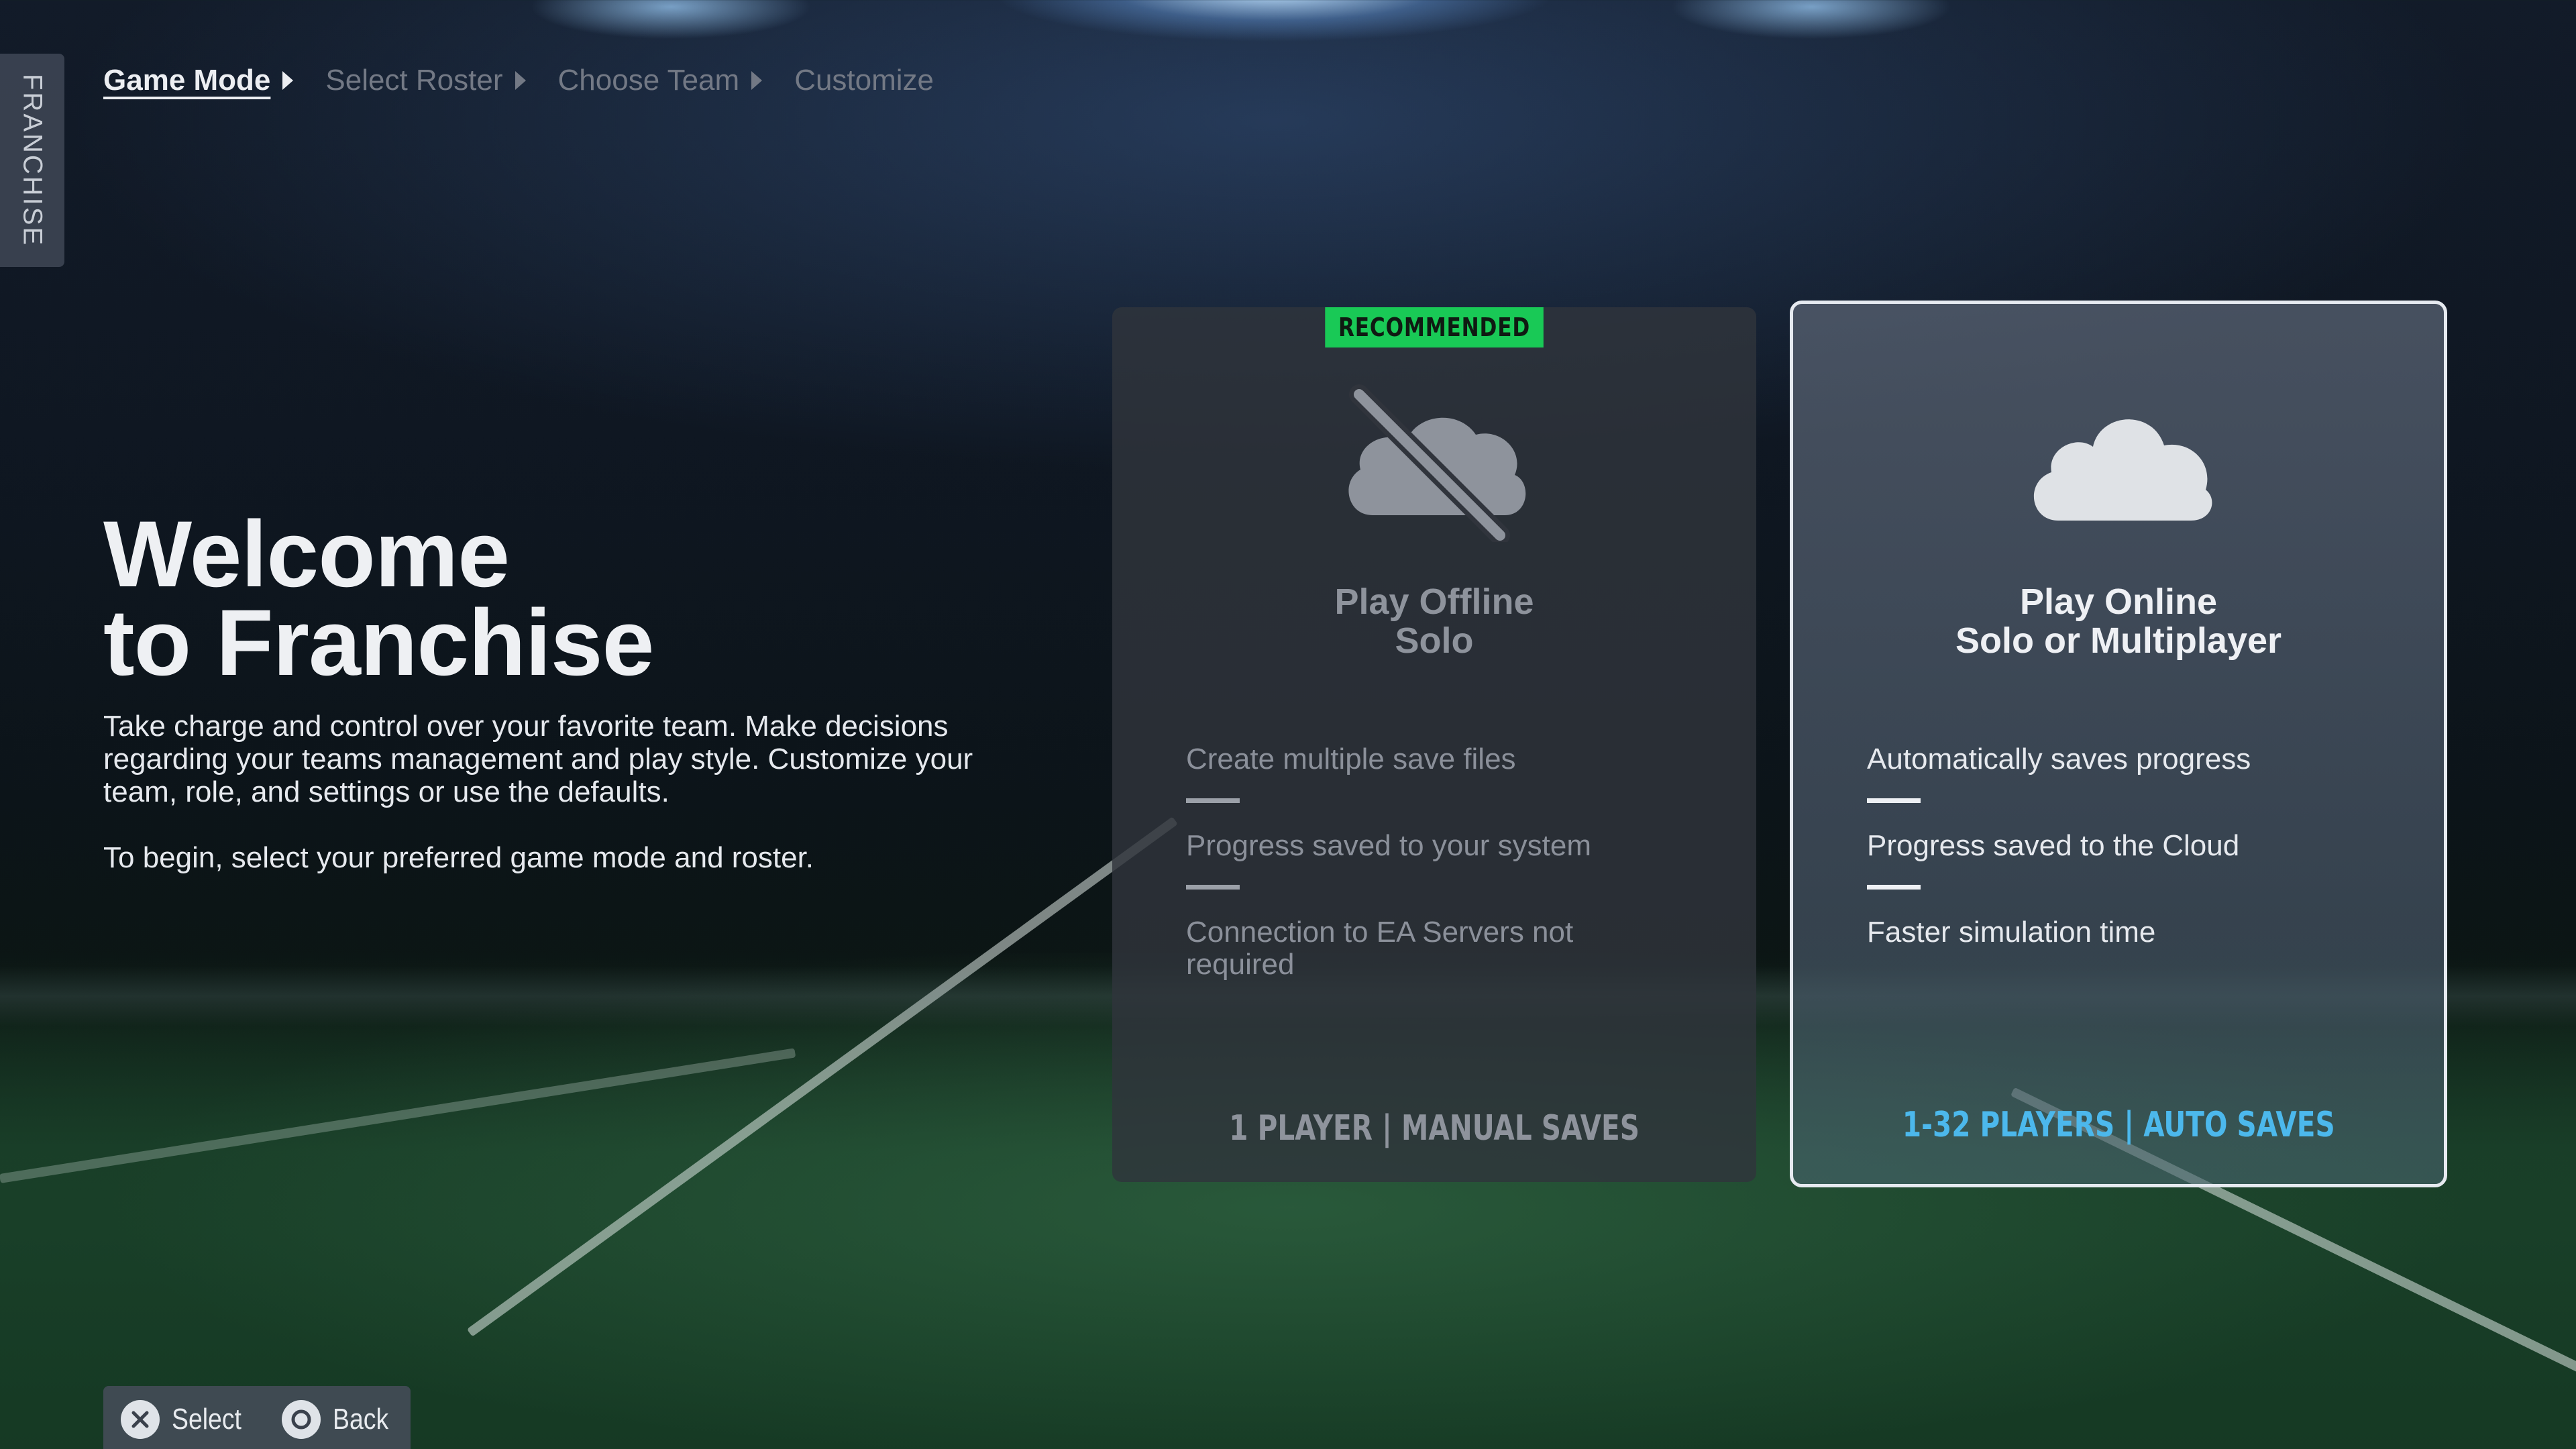  What do you see at coordinates (414, 80) in the screenshot?
I see `breadcrumb-label: Select Roster` at bounding box center [414, 80].